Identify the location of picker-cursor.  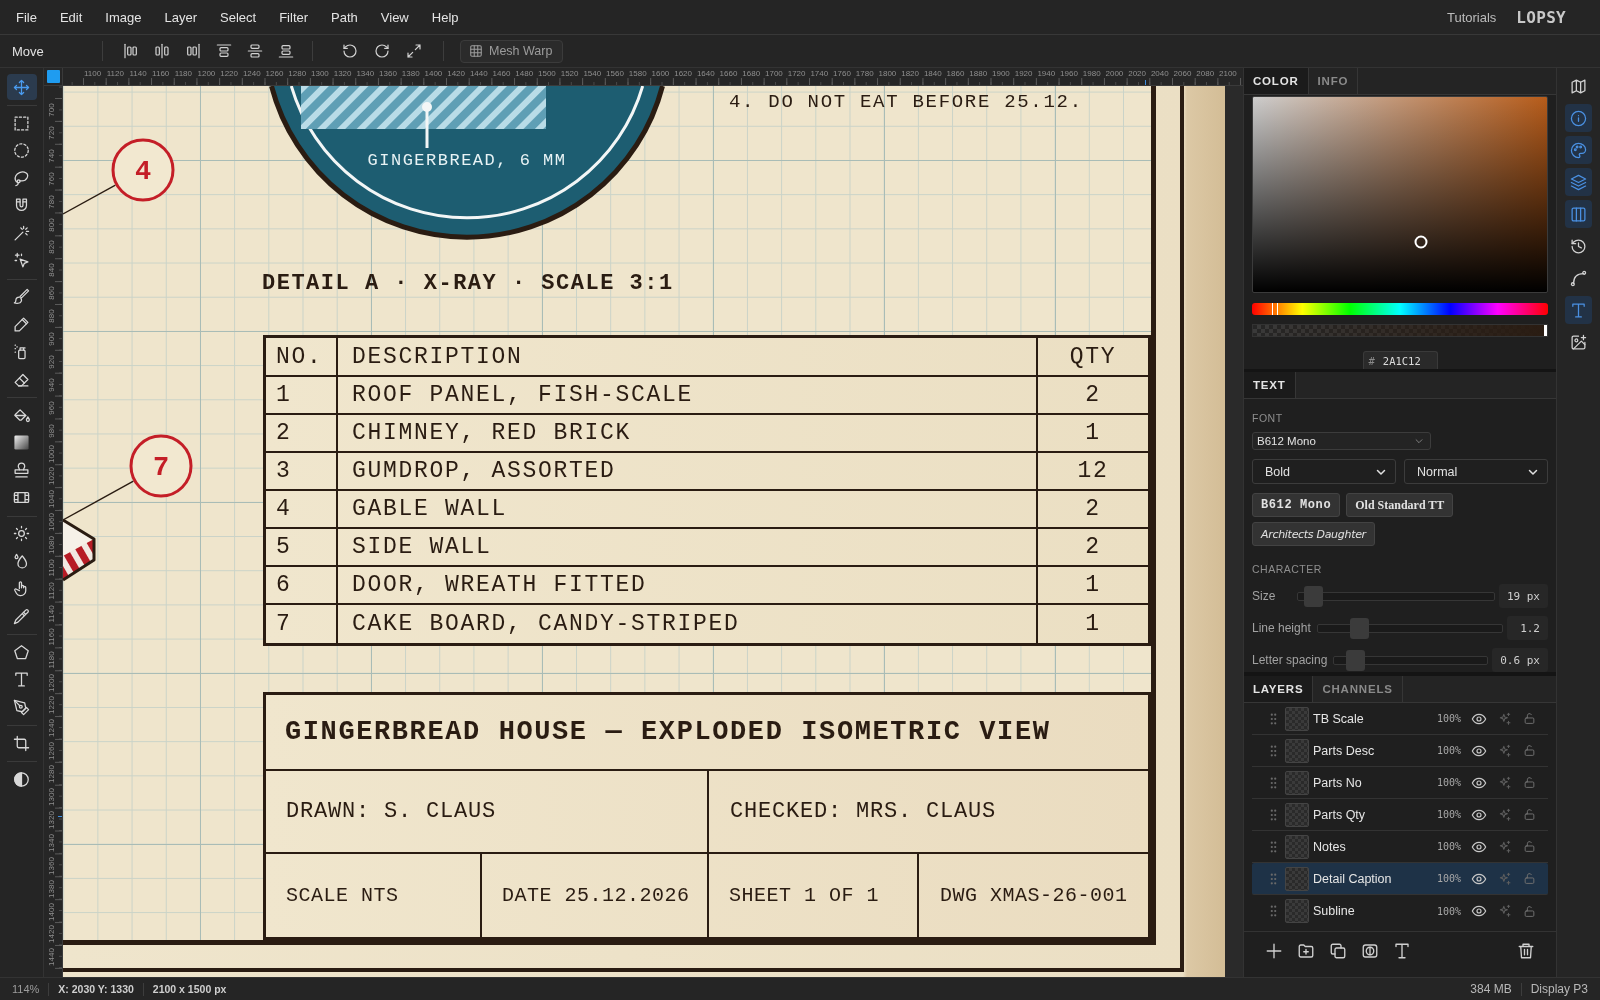
(1421, 242).